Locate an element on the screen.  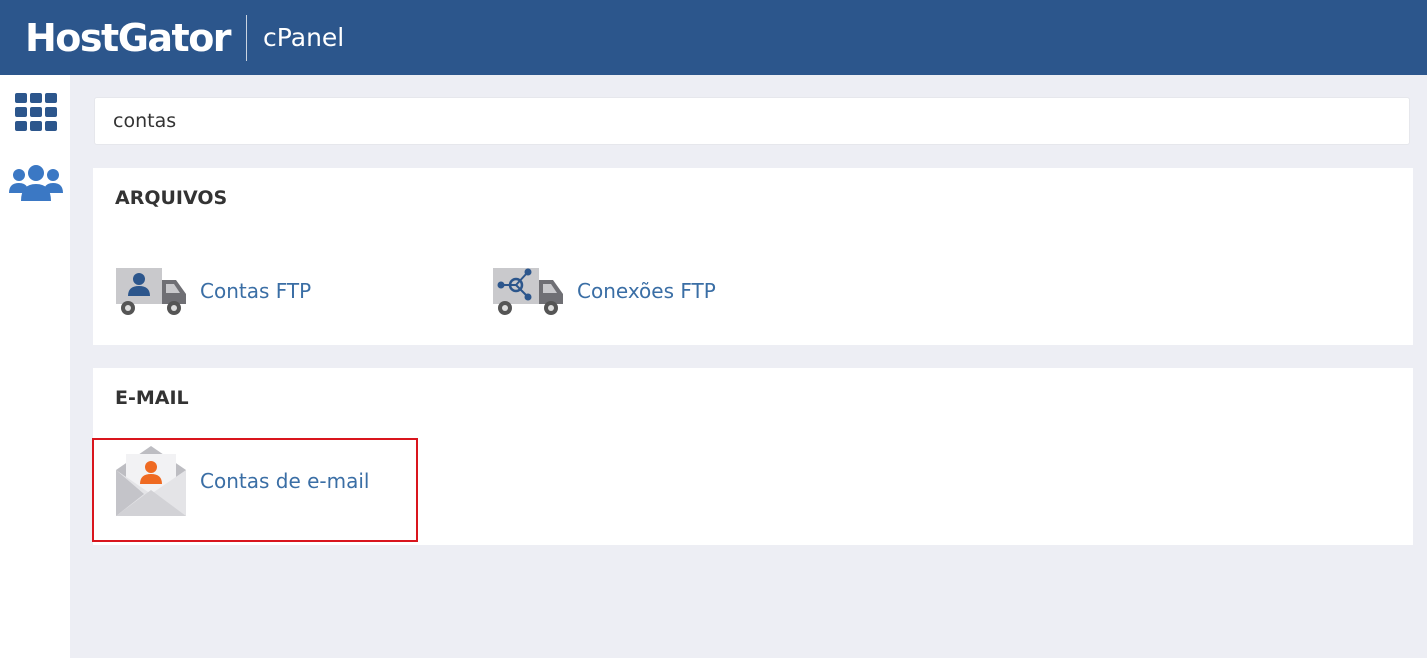
section-title: E-MAIL is located at coordinates (152, 398).